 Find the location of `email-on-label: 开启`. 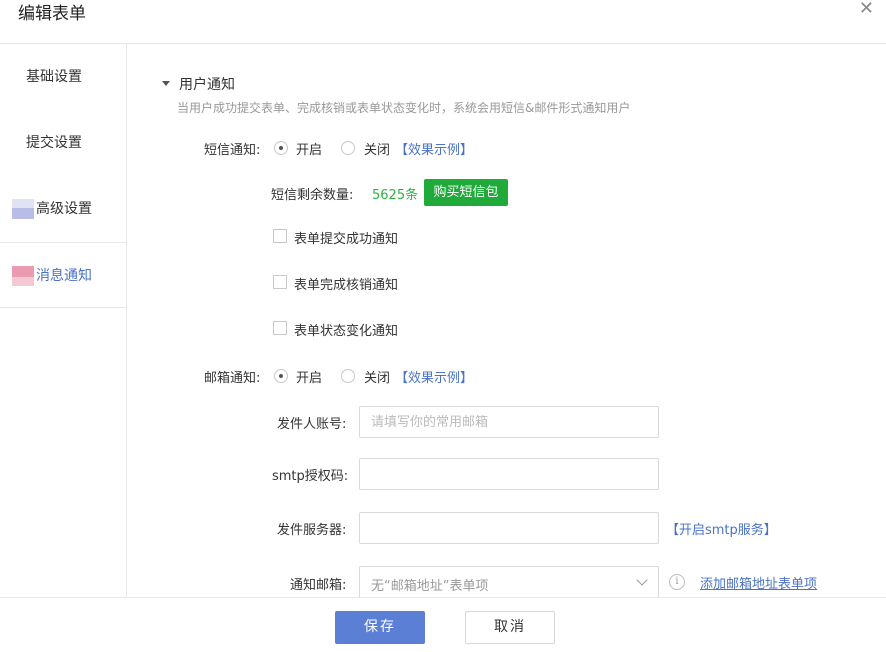

email-on-label: 开启 is located at coordinates (309, 376).